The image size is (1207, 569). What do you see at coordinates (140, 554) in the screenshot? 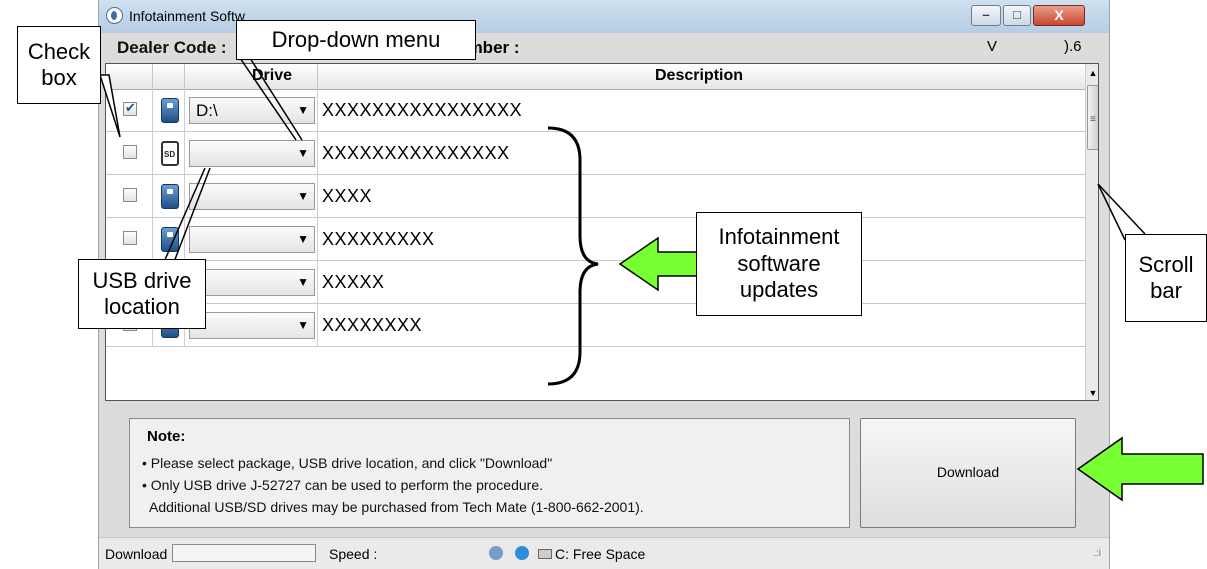
I see `download-progress-label: Download :` at bounding box center [140, 554].